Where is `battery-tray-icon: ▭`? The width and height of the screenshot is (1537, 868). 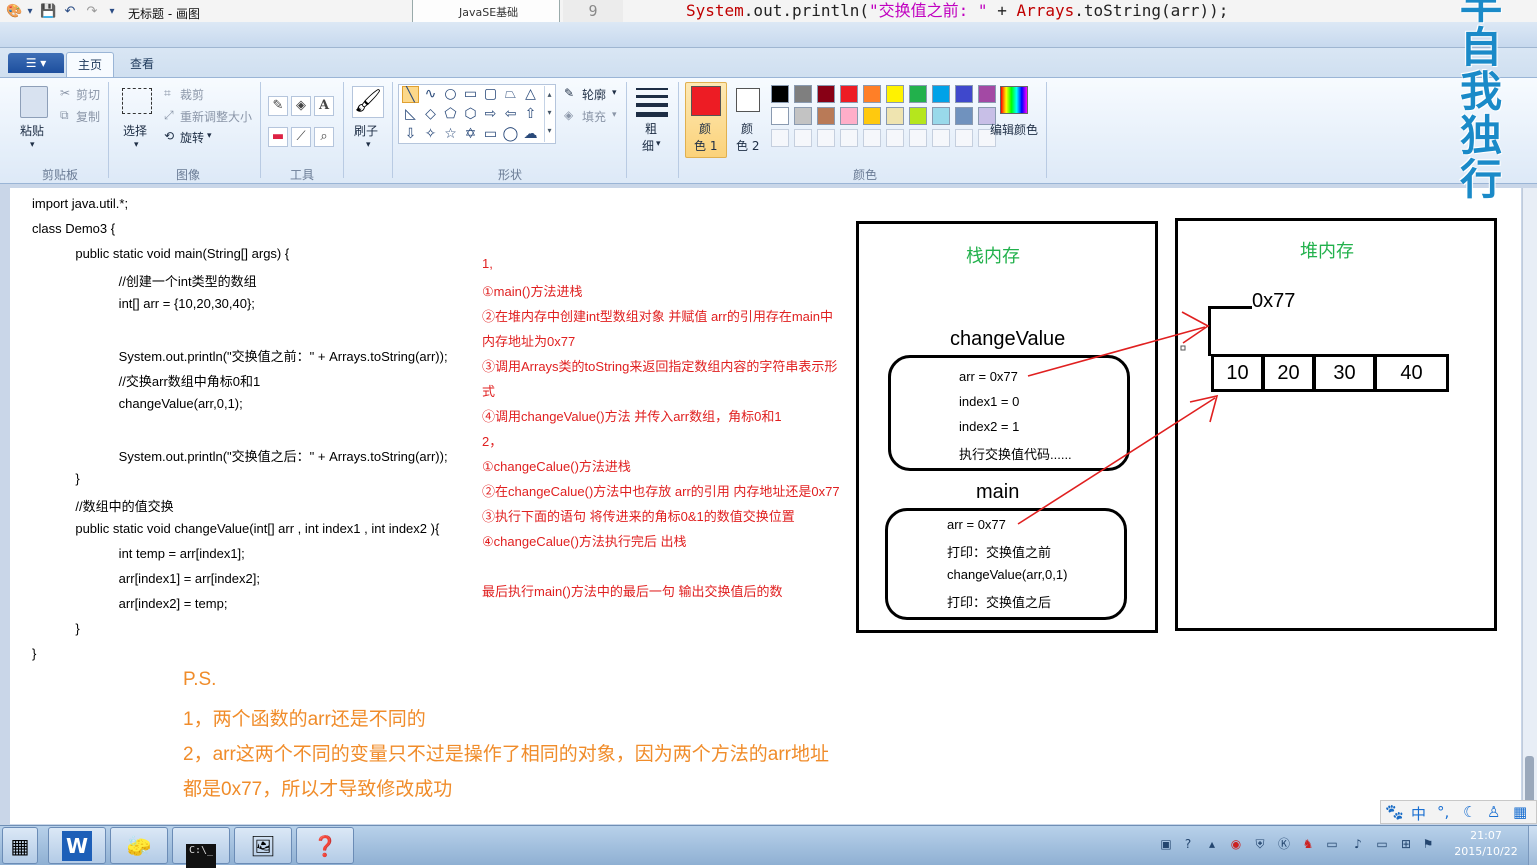
battery-tray-icon: ▭ is located at coordinates (1382, 844).